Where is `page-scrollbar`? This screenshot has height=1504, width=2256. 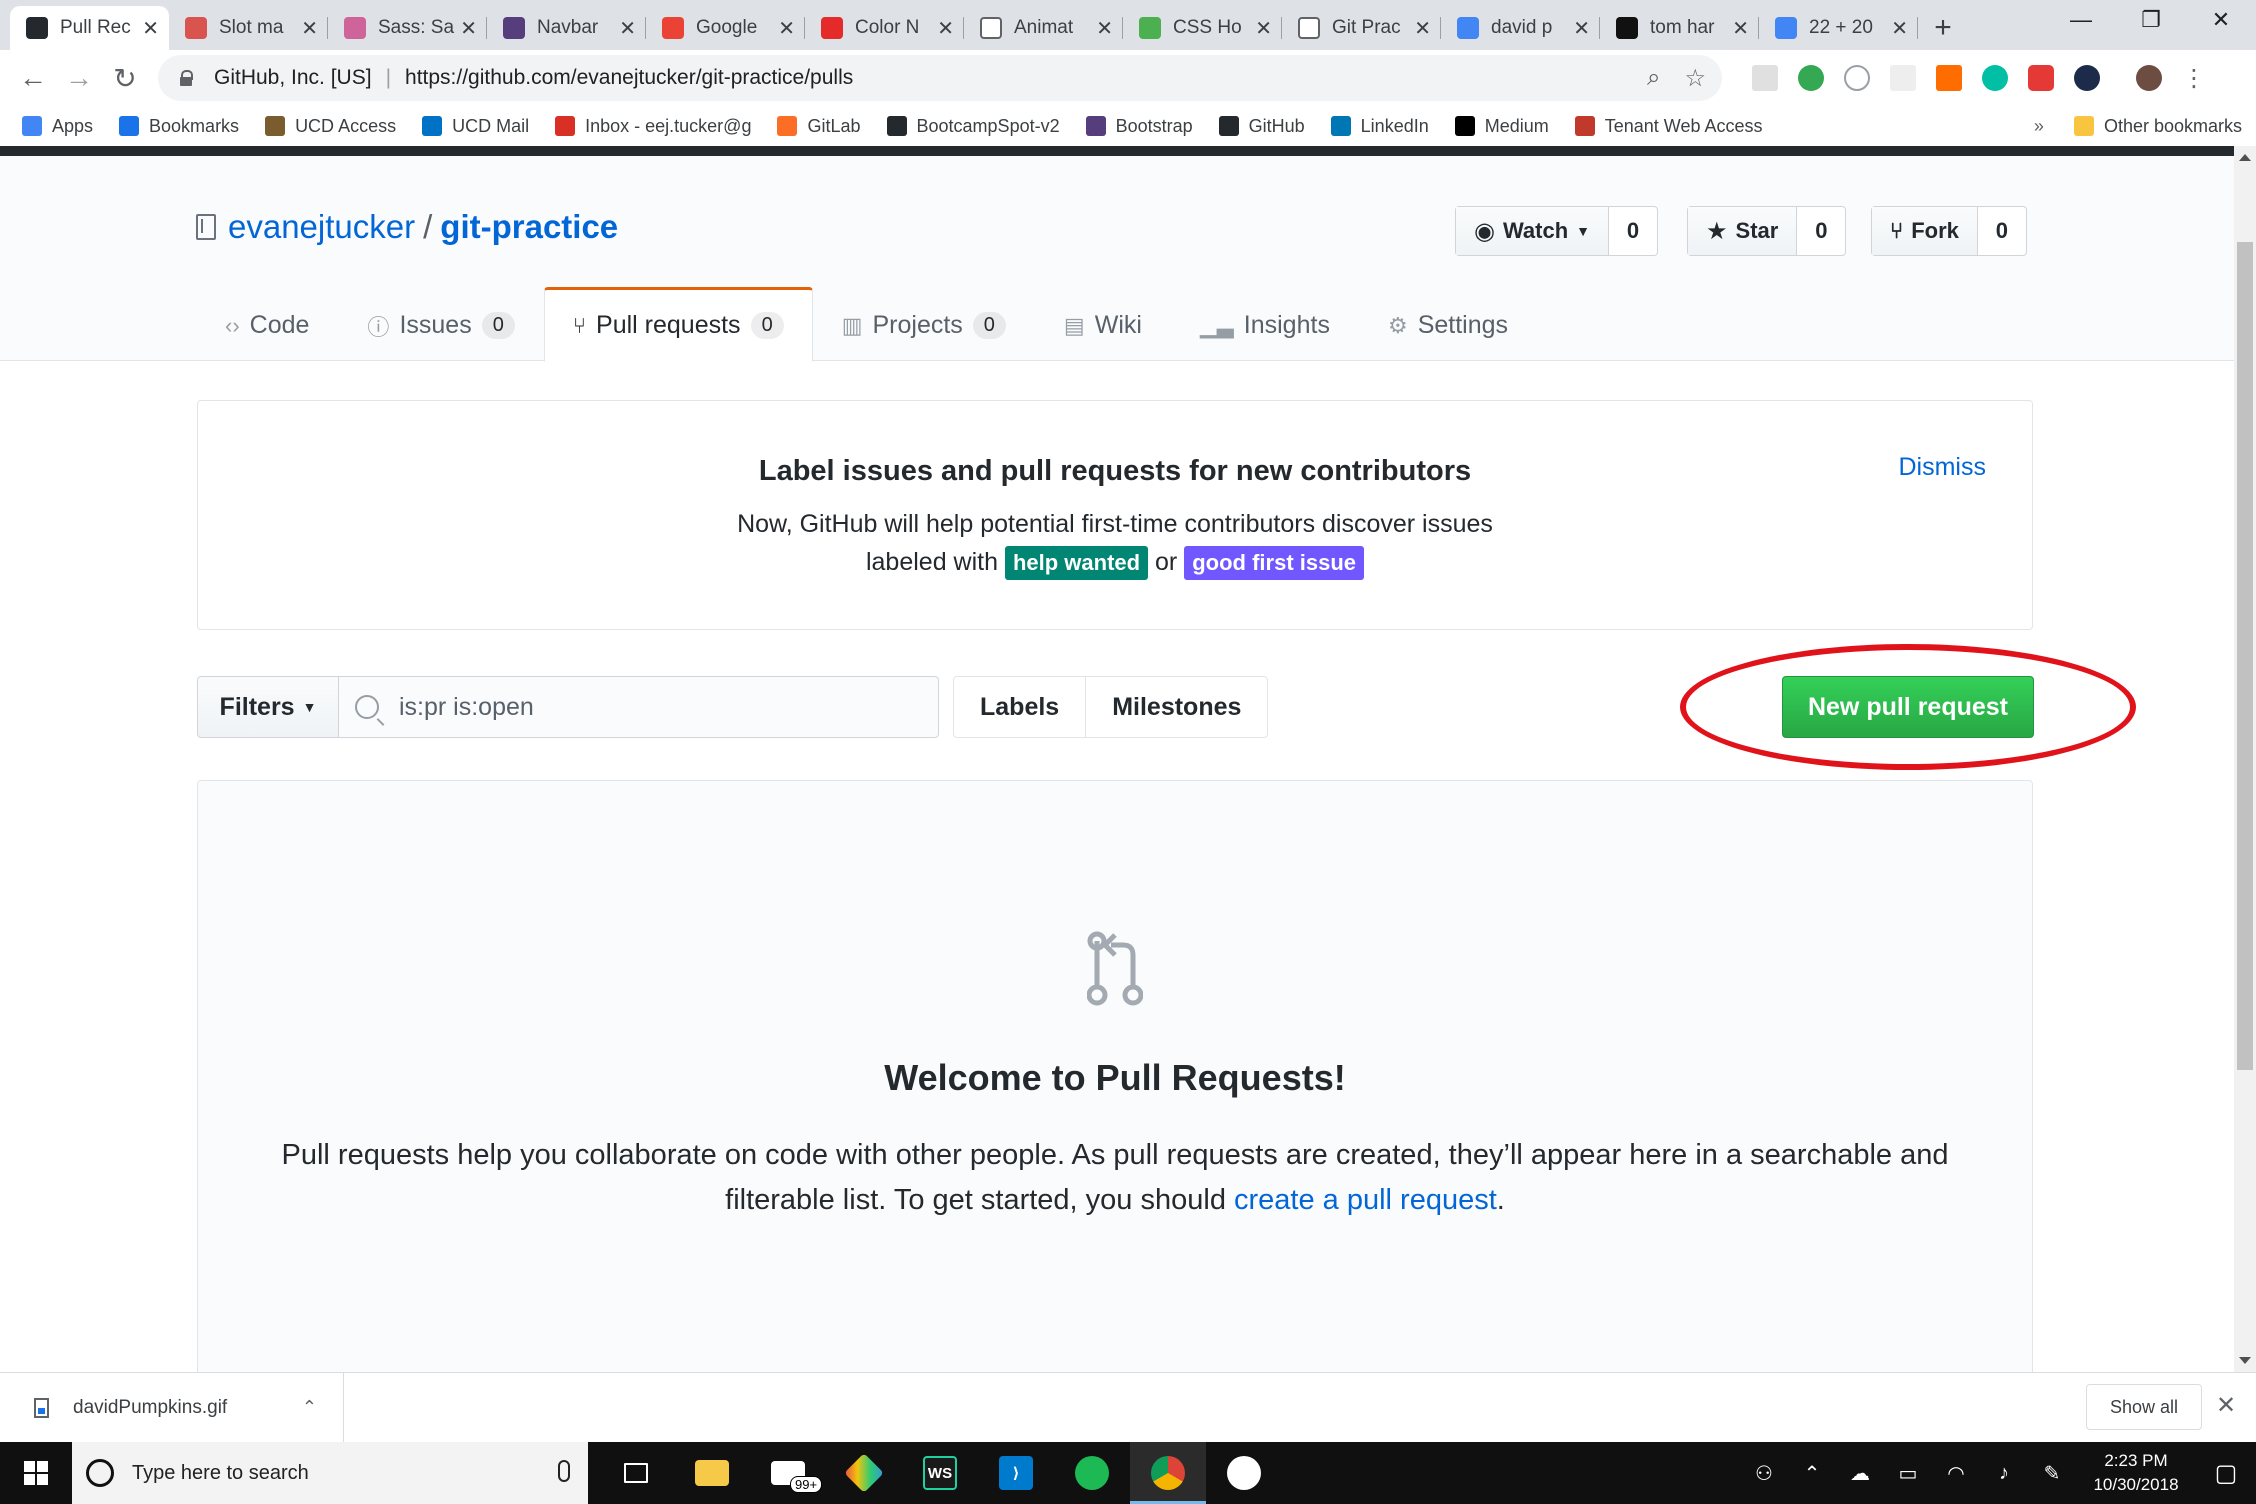 page-scrollbar is located at coordinates (2245, 759).